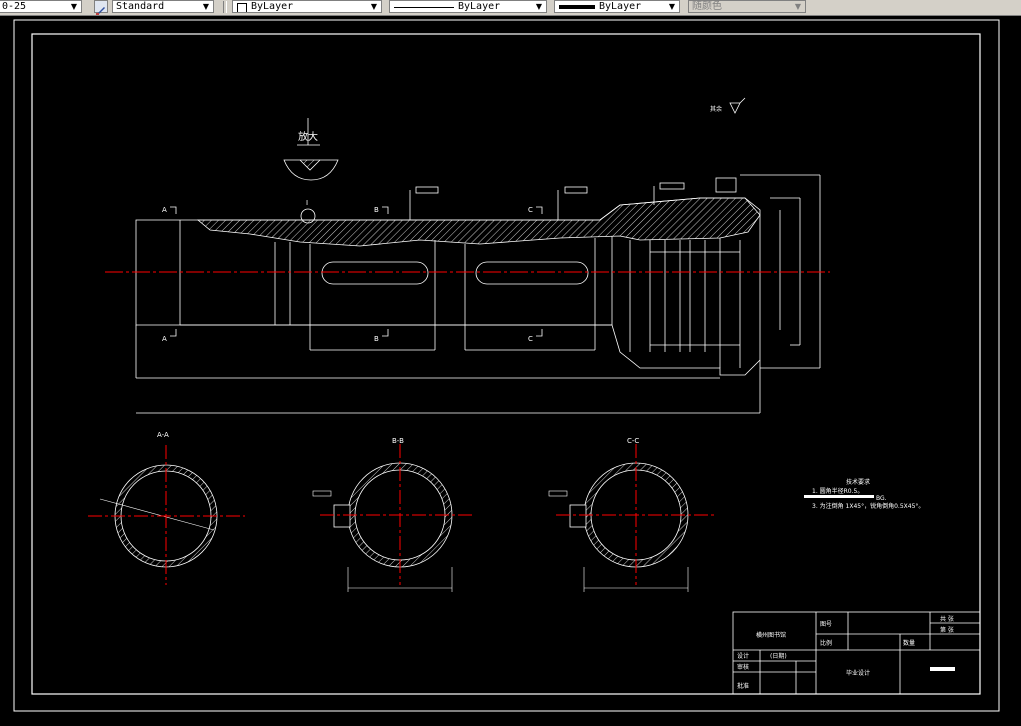 The width and height of the screenshot is (1021, 726). Describe the element at coordinates (743, 686) in the screenshot. I see `title-approve-label: 批准` at that location.